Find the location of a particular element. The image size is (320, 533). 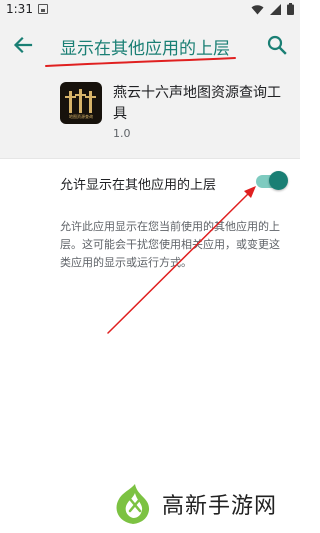

app-version: 1.0 is located at coordinates (122, 133).